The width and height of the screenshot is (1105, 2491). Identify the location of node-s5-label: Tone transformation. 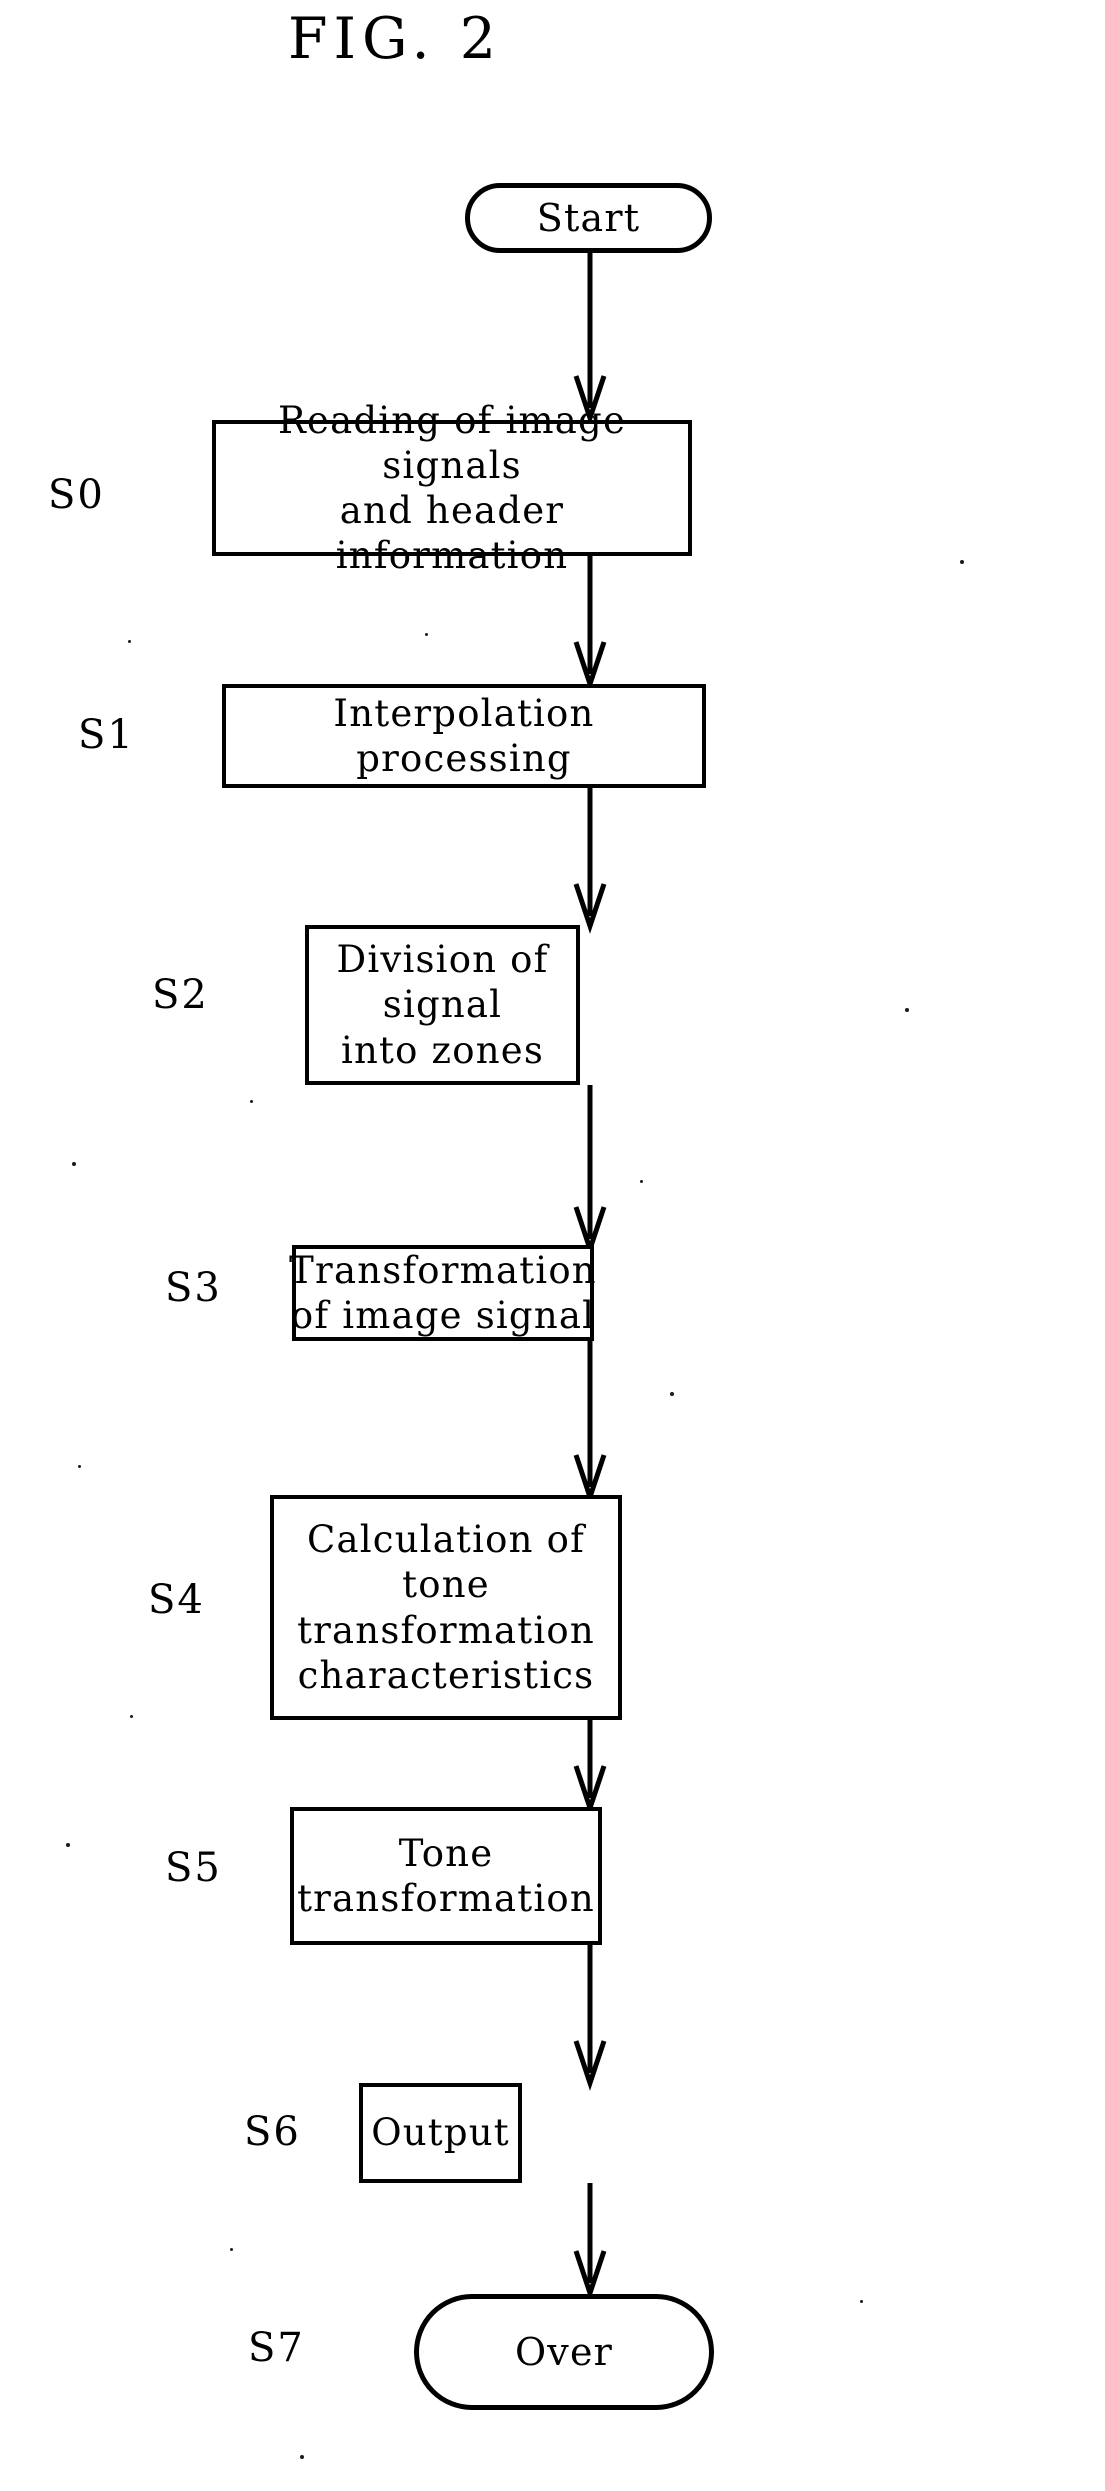
(446, 1875).